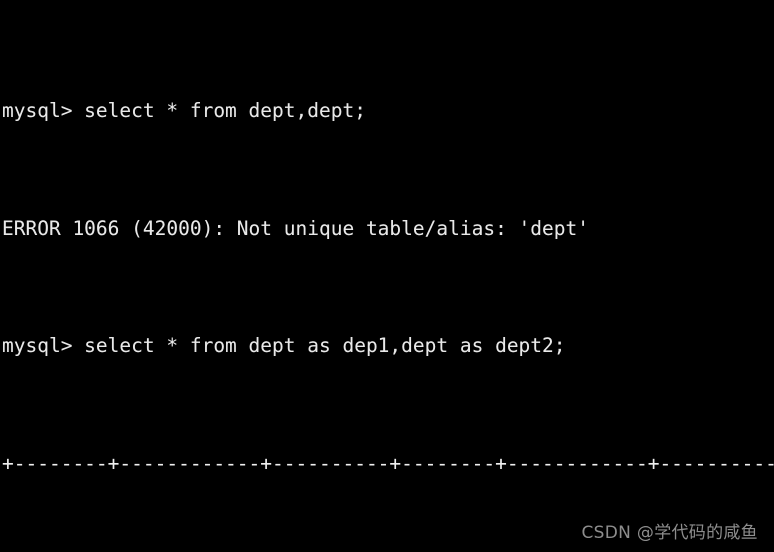 This screenshot has width=774, height=552. Describe the element at coordinates (184, 111) in the screenshot. I see `command-line-1: mysql> select * from dept,dept;` at that location.